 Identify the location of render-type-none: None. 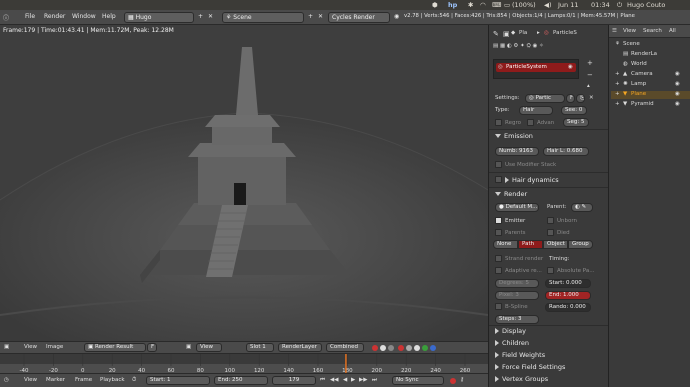
(505, 244).